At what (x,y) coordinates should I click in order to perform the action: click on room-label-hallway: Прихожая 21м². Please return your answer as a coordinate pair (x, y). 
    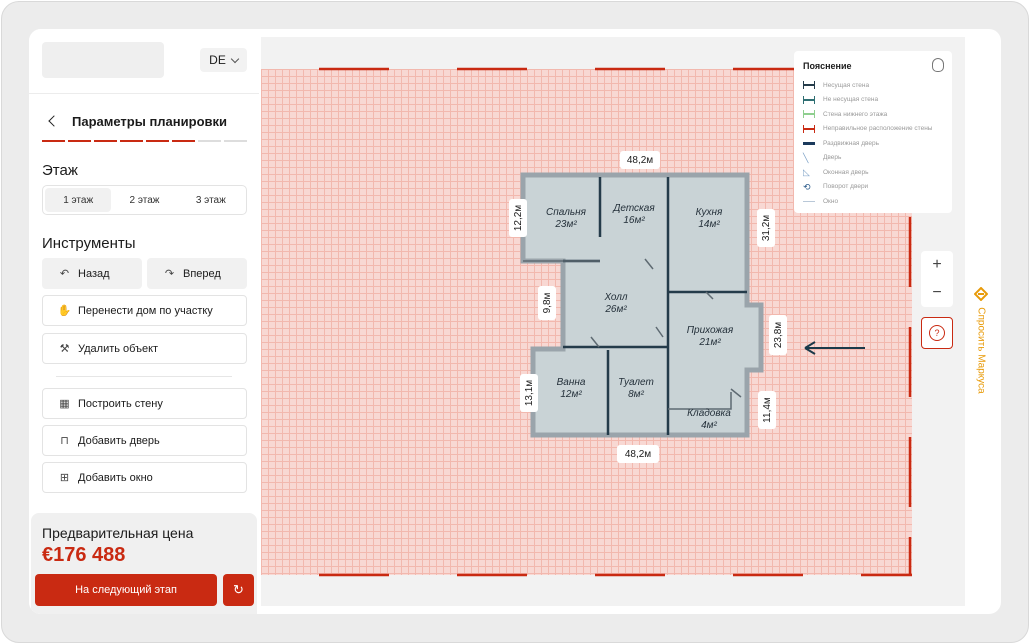
    Looking at the image, I should click on (710, 337).